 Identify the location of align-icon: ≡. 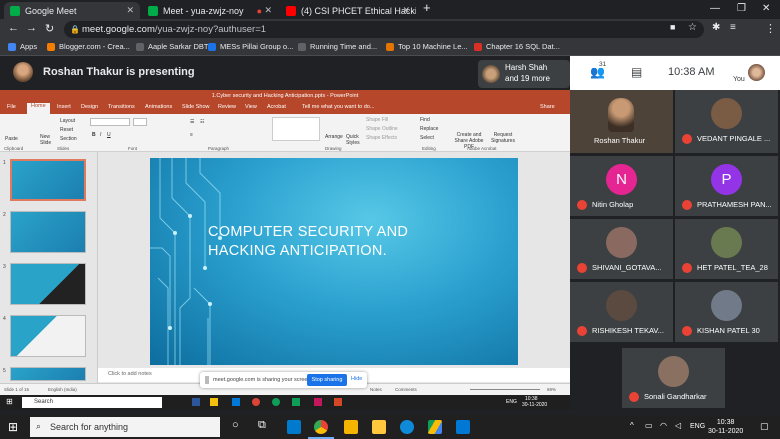
(191, 135).